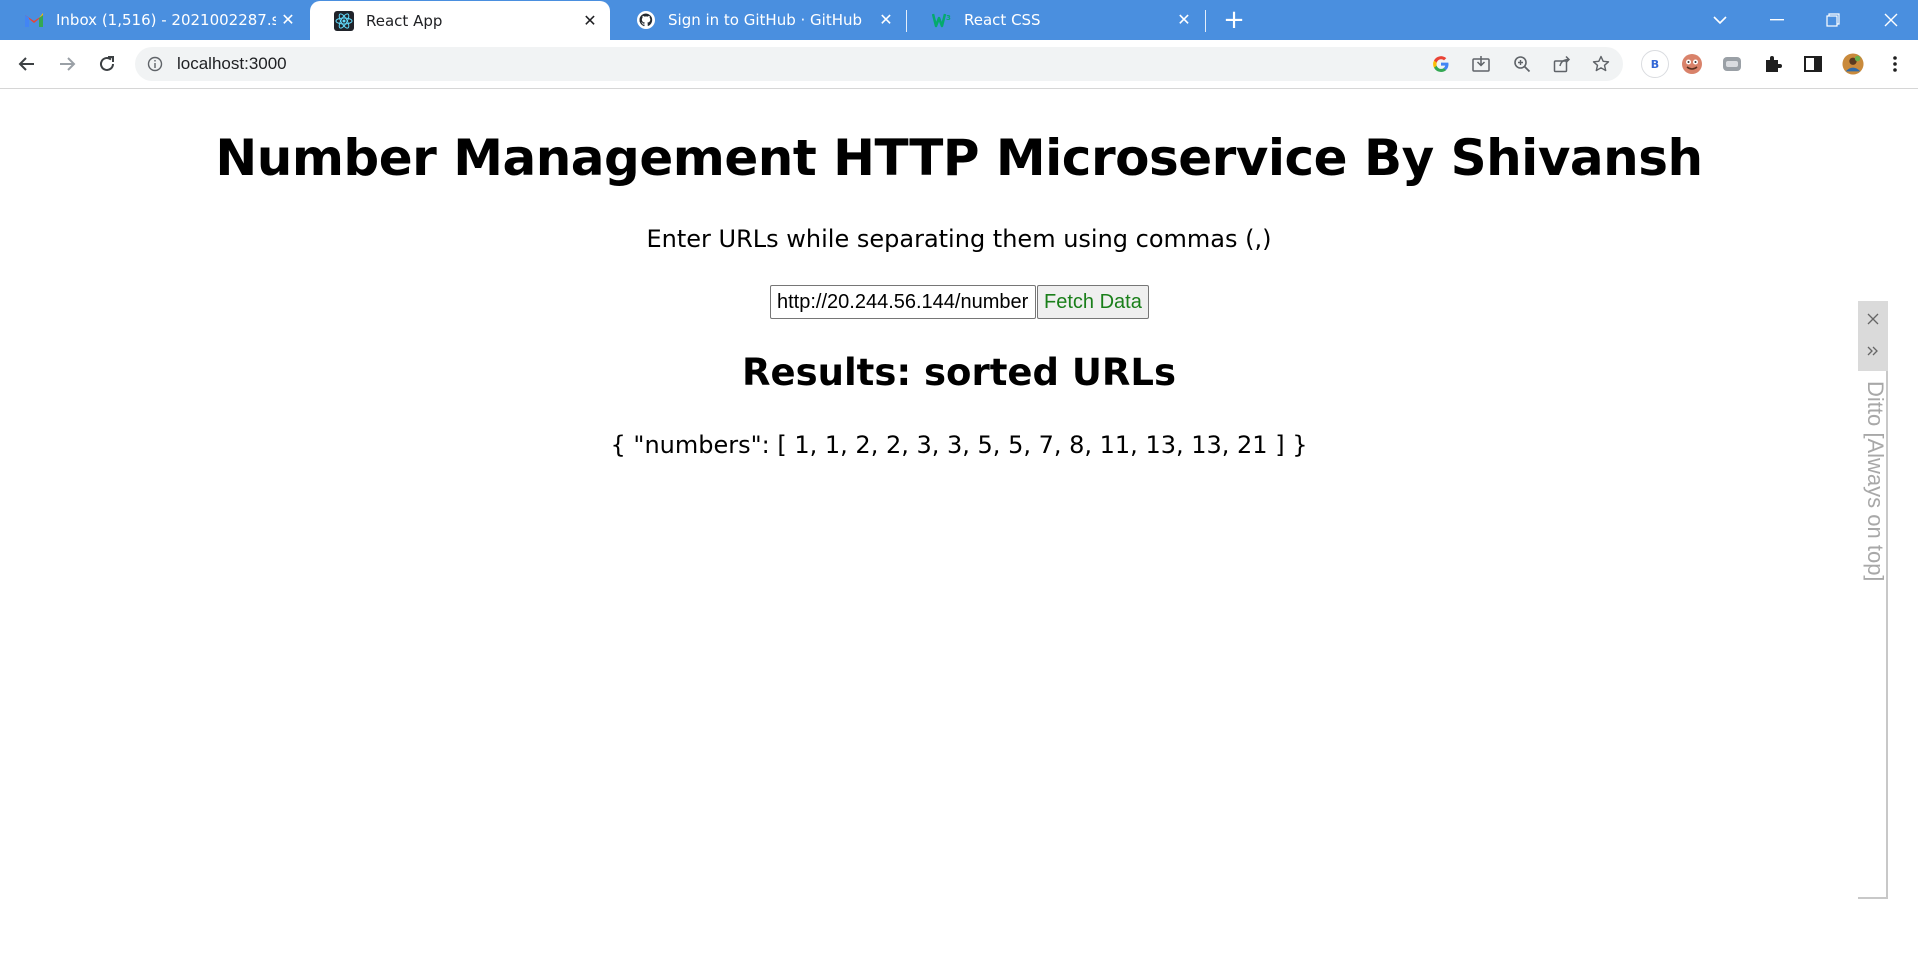  I want to click on url-form: Fetch Data, so click(959, 302).